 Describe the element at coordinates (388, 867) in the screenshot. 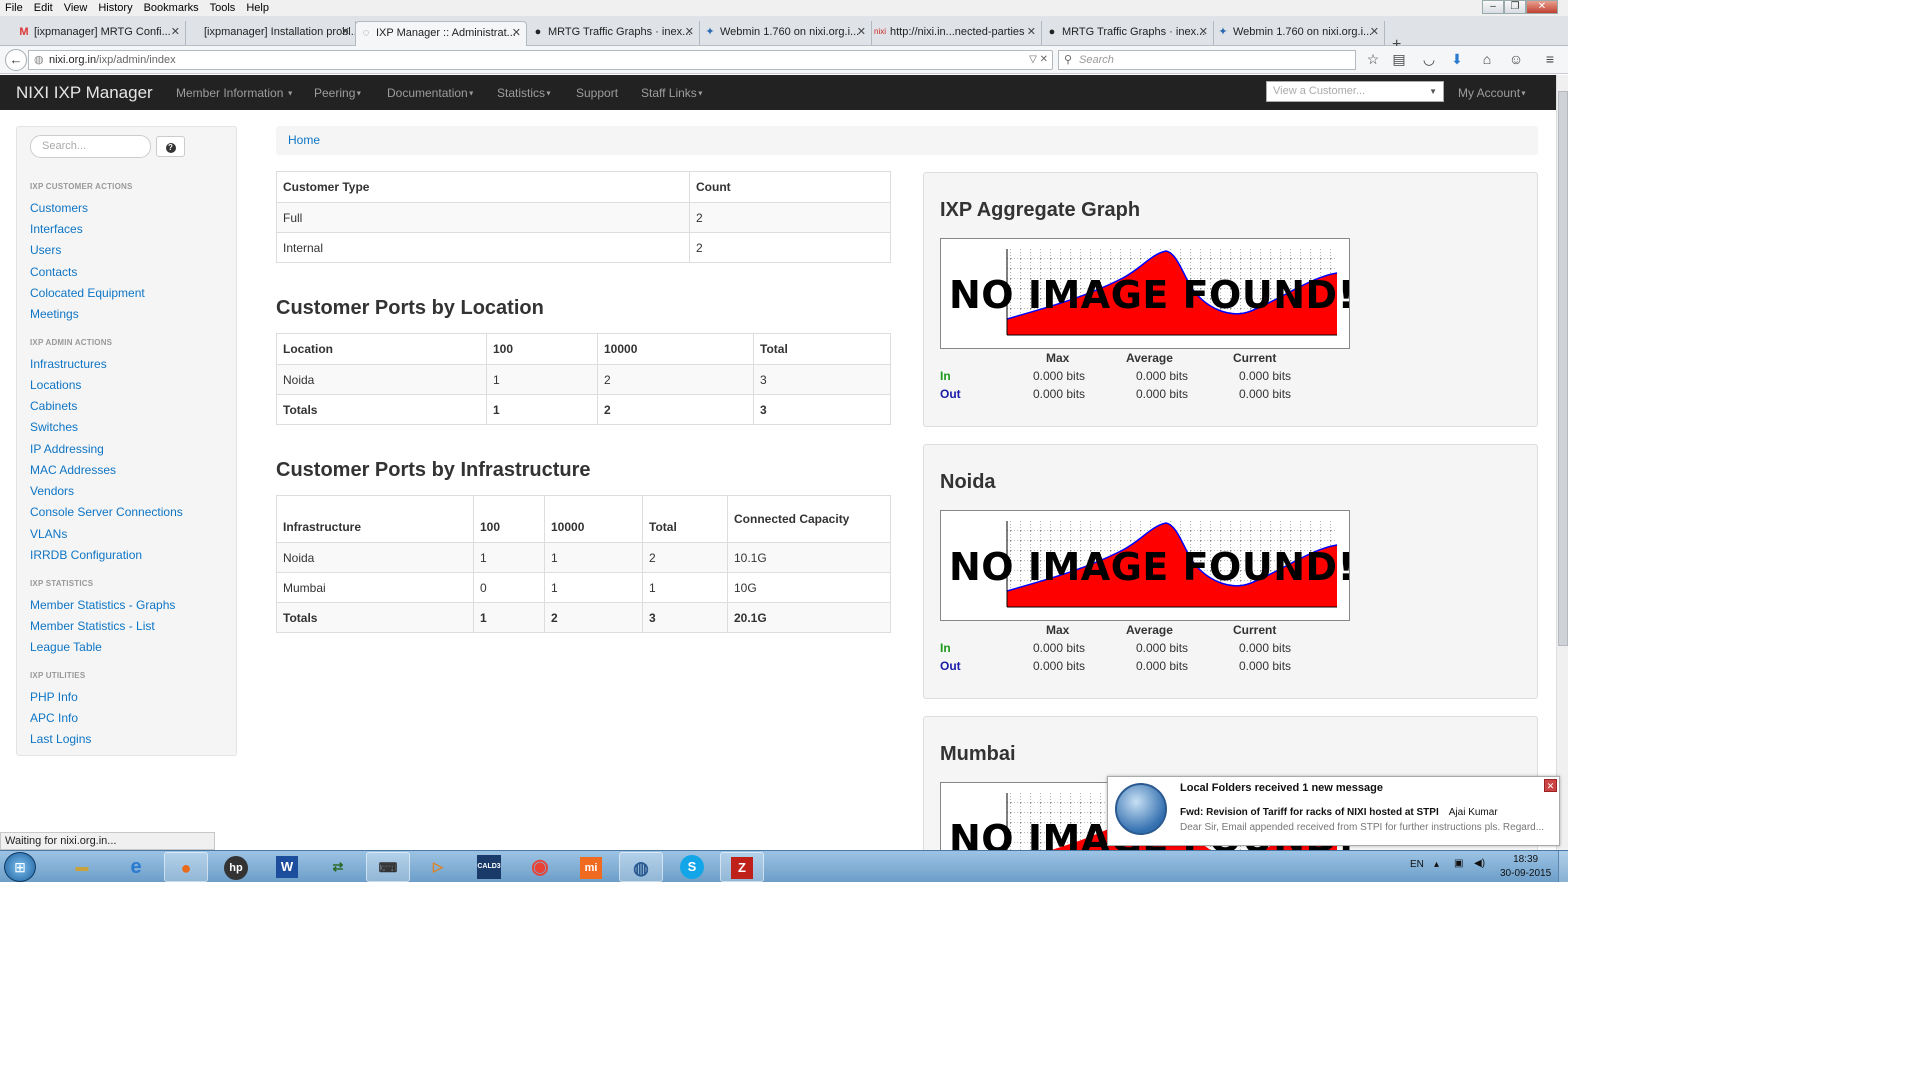

I see `putty-icon: ⌨` at that location.